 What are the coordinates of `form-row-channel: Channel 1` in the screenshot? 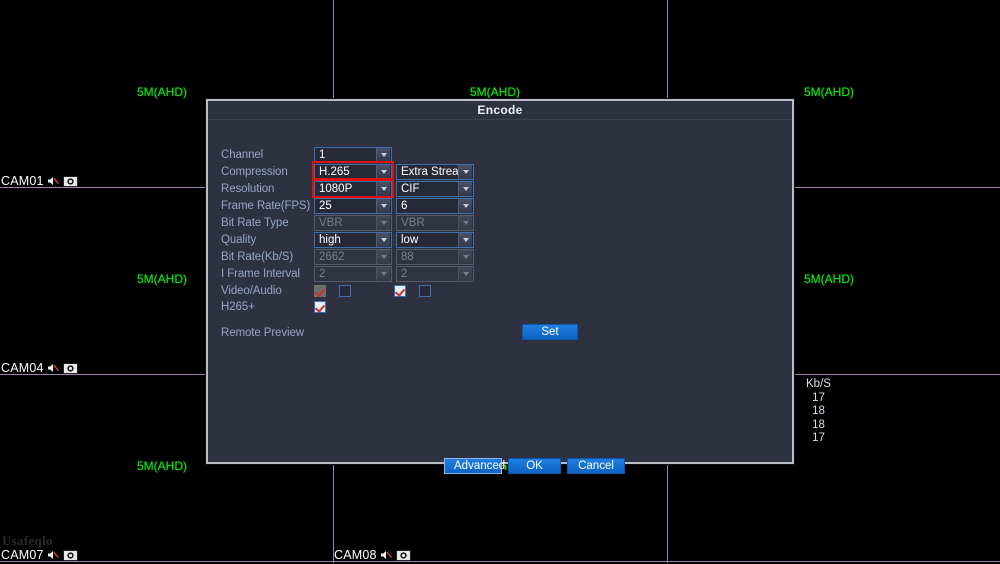 It's located at (306, 154).